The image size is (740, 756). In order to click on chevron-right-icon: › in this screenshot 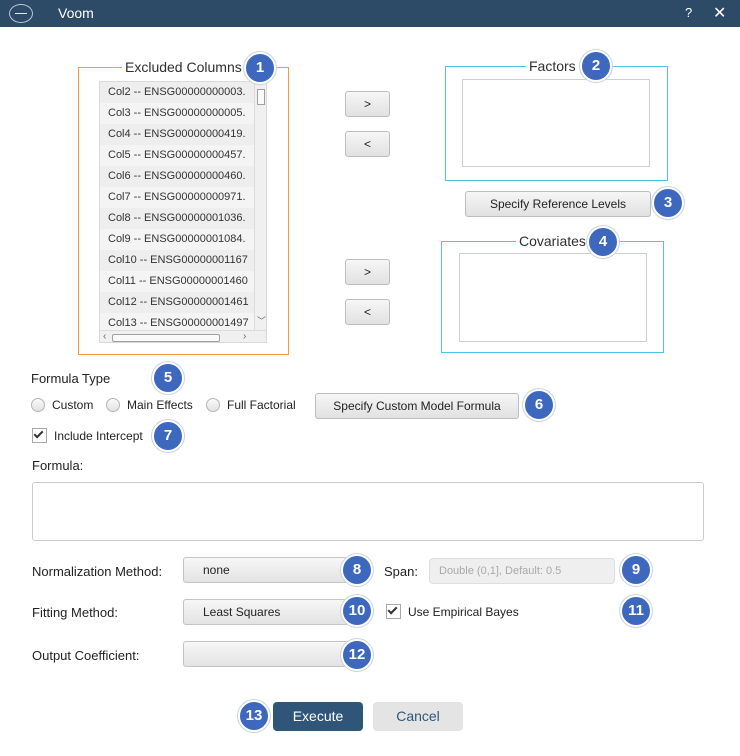, I will do `click(244, 336)`.